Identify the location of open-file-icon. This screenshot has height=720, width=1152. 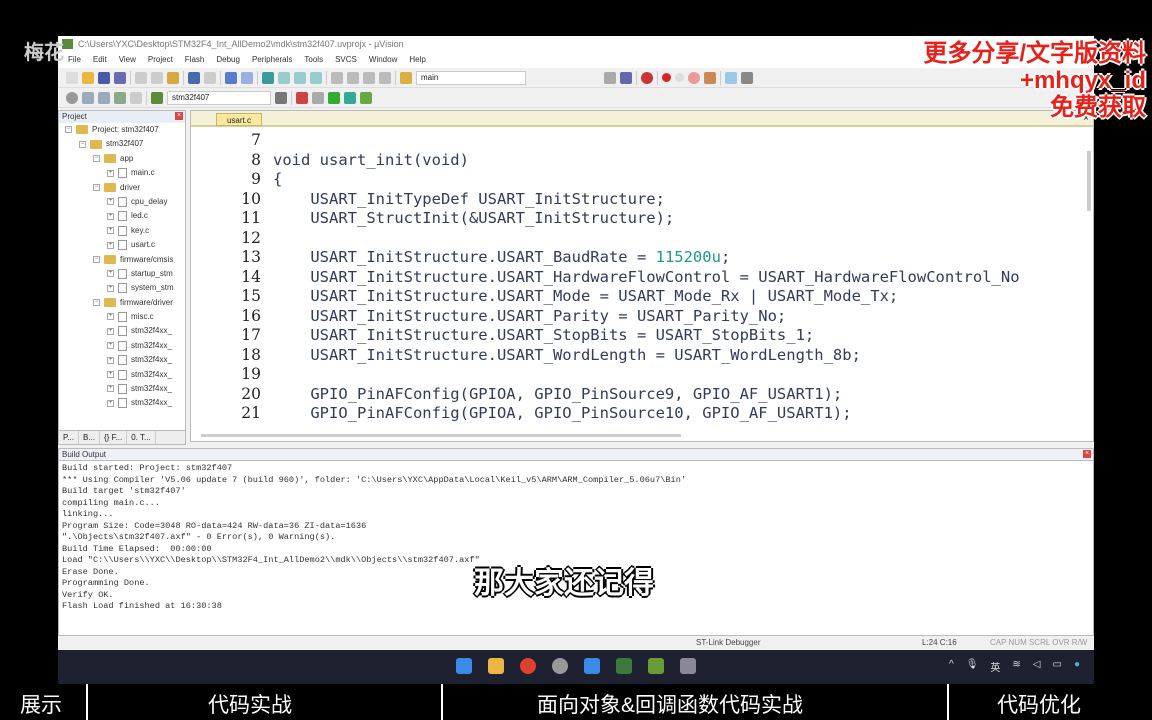
(88, 77).